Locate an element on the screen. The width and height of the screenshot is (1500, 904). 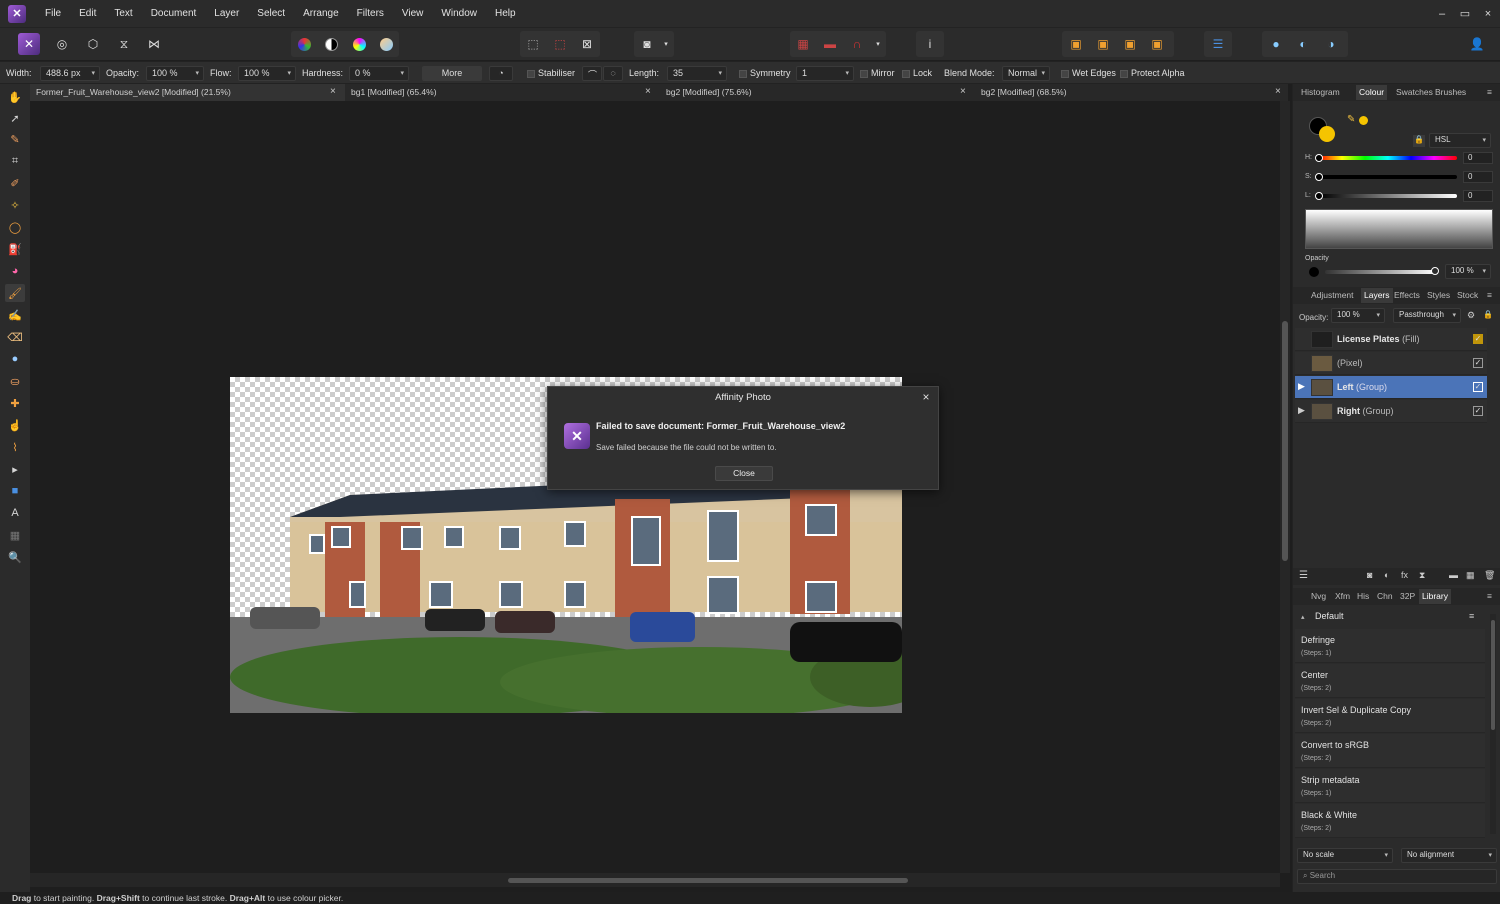
layer-visibility-checkbox: ✓ is located at coordinates (1478, 411).